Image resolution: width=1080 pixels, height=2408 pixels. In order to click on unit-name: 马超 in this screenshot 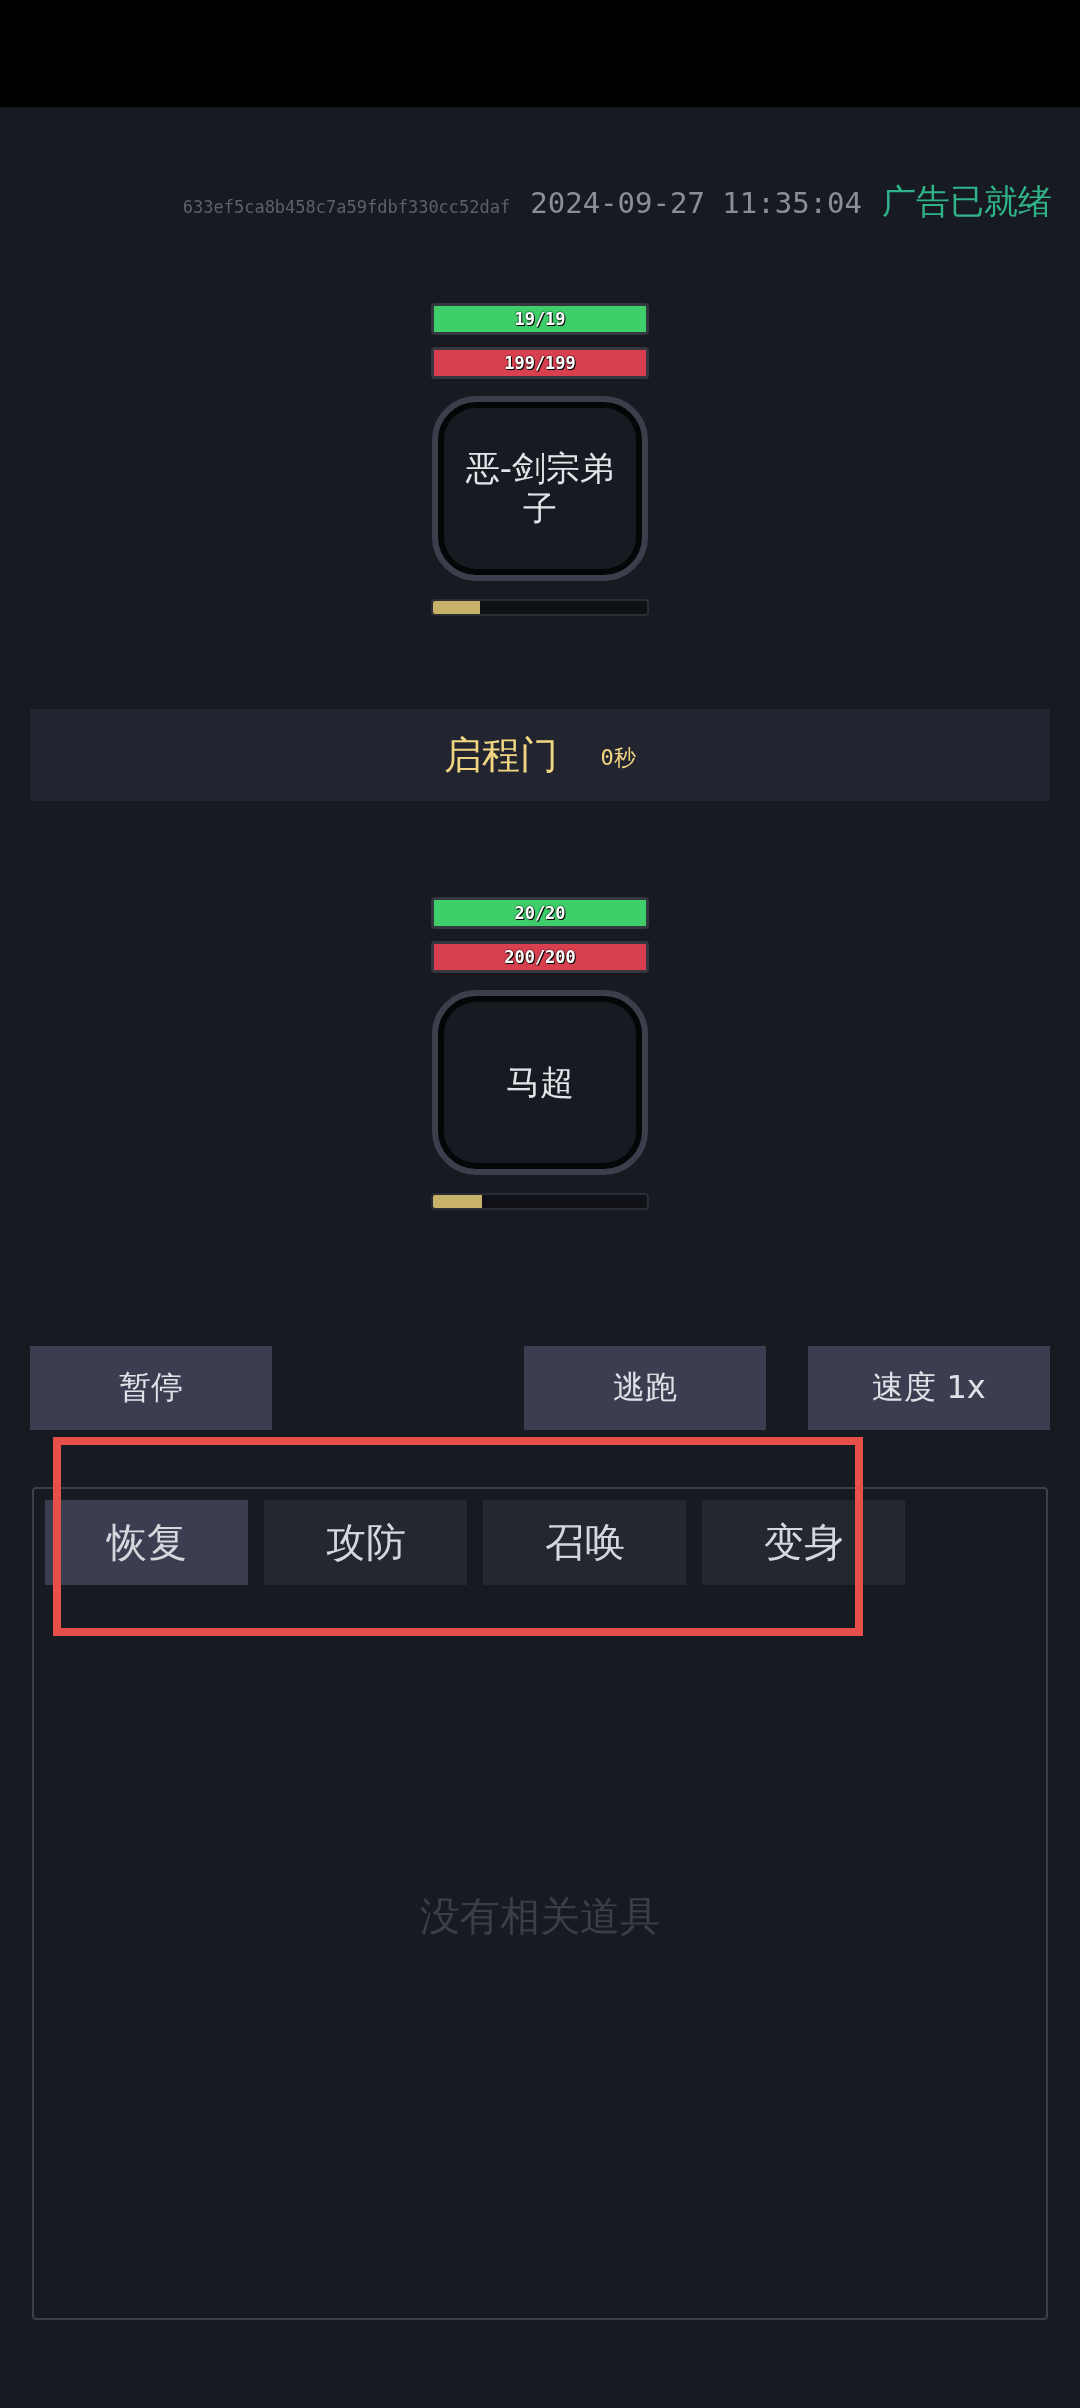, I will do `click(540, 1082)`.